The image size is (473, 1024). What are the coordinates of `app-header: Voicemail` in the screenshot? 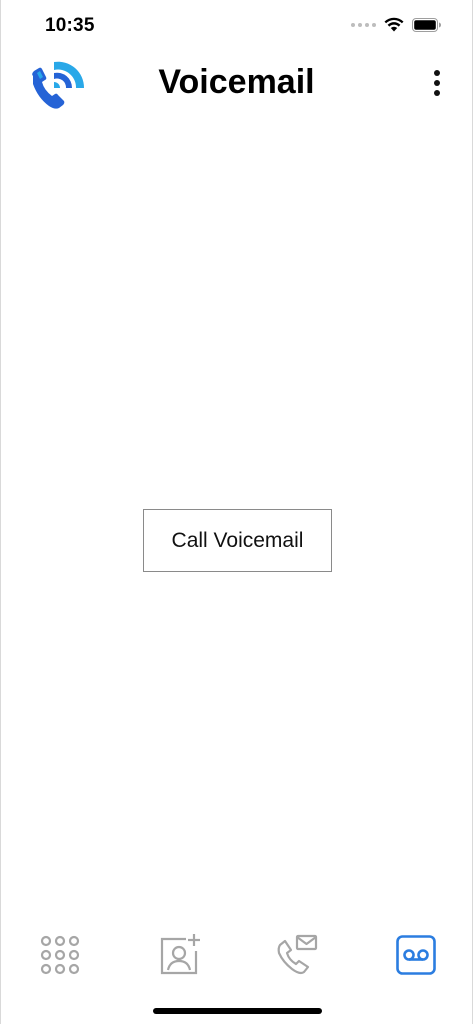 It's located at (236, 85).